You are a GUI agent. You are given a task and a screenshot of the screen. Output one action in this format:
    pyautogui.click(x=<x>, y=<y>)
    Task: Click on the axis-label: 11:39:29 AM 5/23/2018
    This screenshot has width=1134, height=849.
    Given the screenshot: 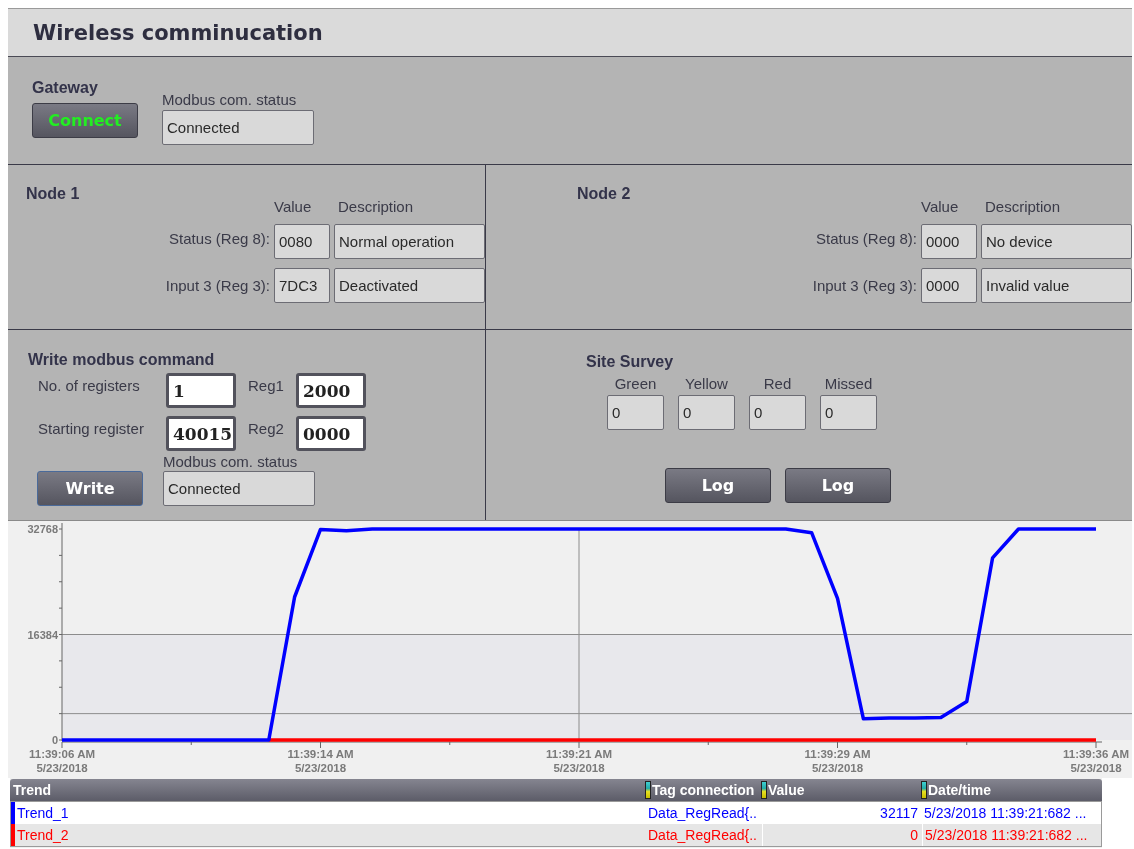 What is the action you would take?
    pyautogui.click(x=837, y=761)
    